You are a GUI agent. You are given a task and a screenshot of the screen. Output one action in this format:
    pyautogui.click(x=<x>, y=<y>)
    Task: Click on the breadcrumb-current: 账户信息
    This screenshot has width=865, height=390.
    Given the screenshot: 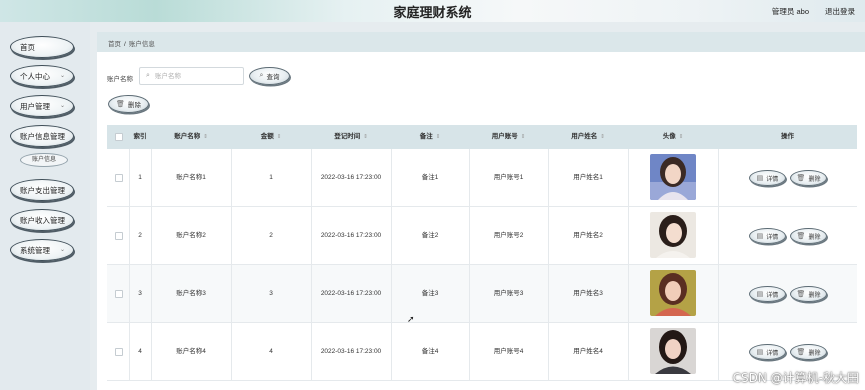 What is the action you would take?
    pyautogui.click(x=141, y=44)
    